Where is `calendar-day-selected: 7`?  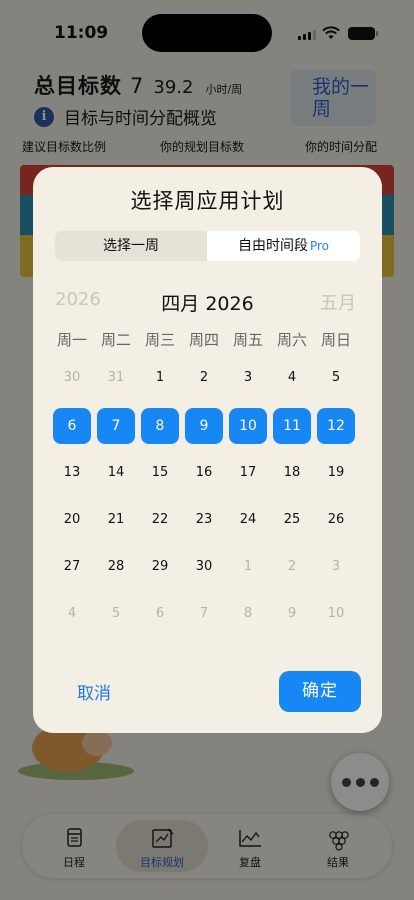
calendar-day-selected: 7 is located at coordinates (116, 426).